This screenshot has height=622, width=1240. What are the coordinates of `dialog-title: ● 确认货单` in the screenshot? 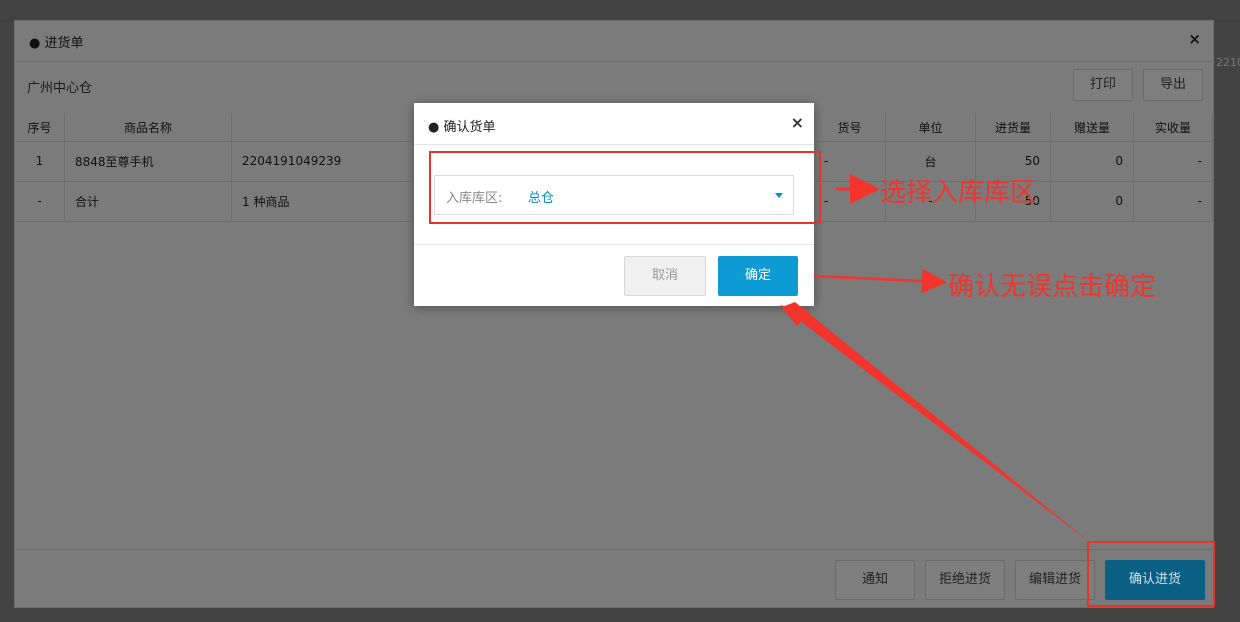 It's located at (462, 127).